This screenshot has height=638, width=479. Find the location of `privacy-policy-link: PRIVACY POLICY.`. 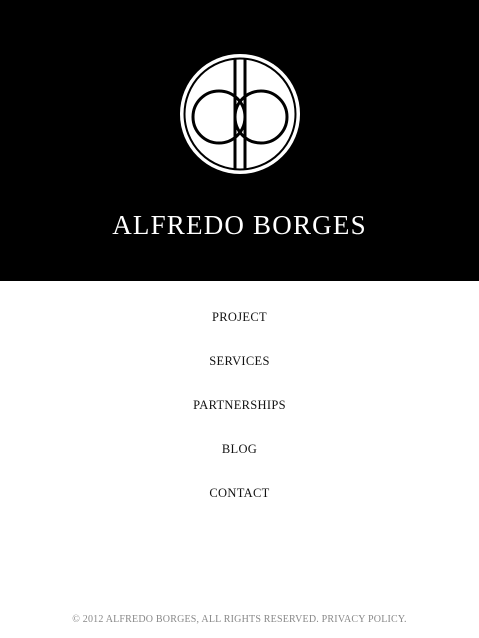

privacy-policy-link: PRIVACY POLICY. is located at coordinates (364, 619).